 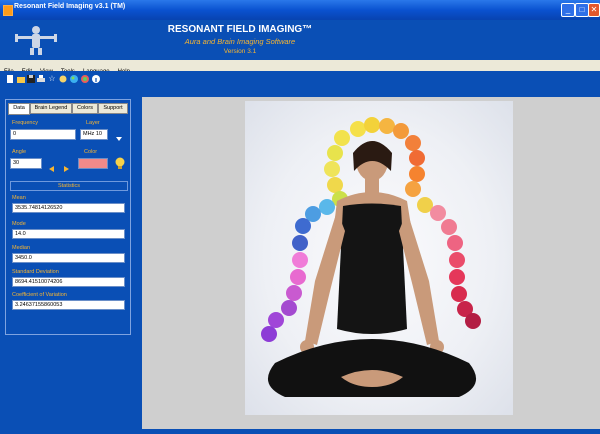 I want to click on color-label: Color, so click(x=91, y=152).